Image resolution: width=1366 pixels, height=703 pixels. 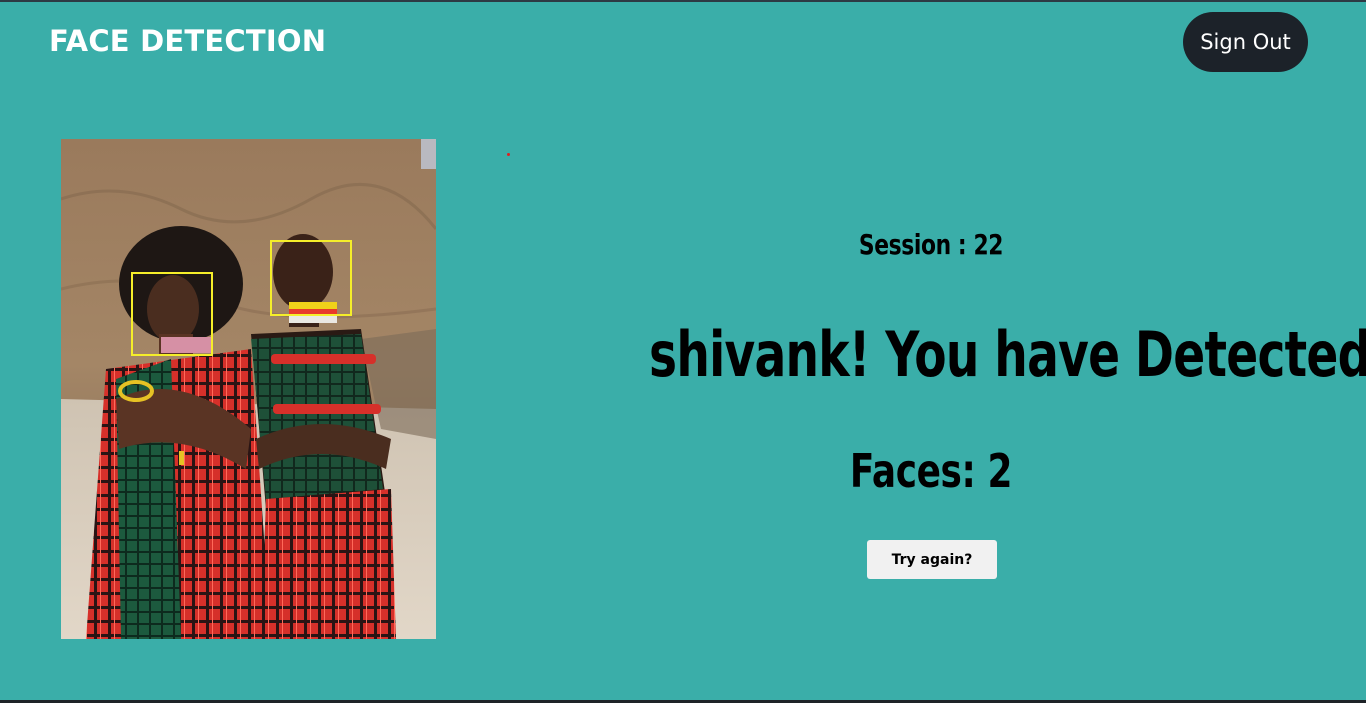 What do you see at coordinates (931, 244) in the screenshot?
I see `session-count: Session : 22` at bounding box center [931, 244].